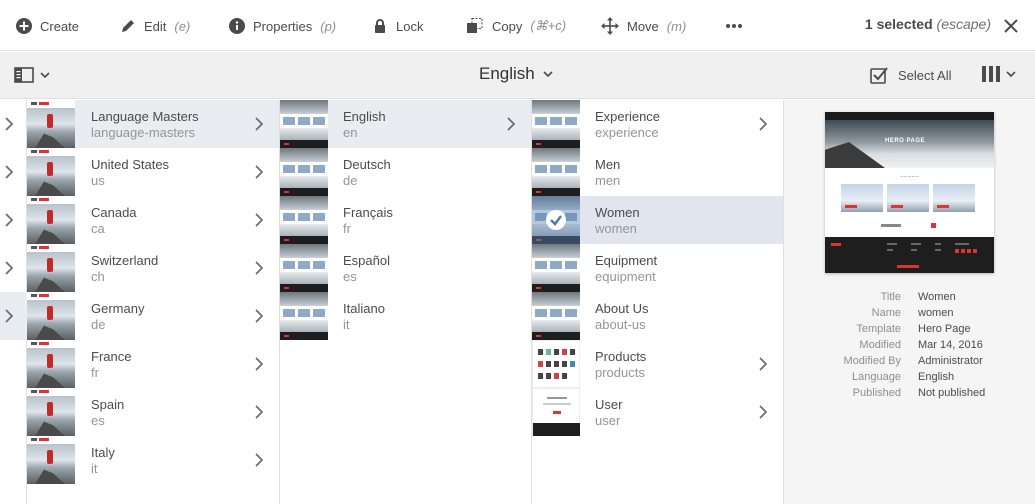 The height and width of the screenshot is (504, 1035). I want to click on view-toolbar: English Select All, so click(517, 75).